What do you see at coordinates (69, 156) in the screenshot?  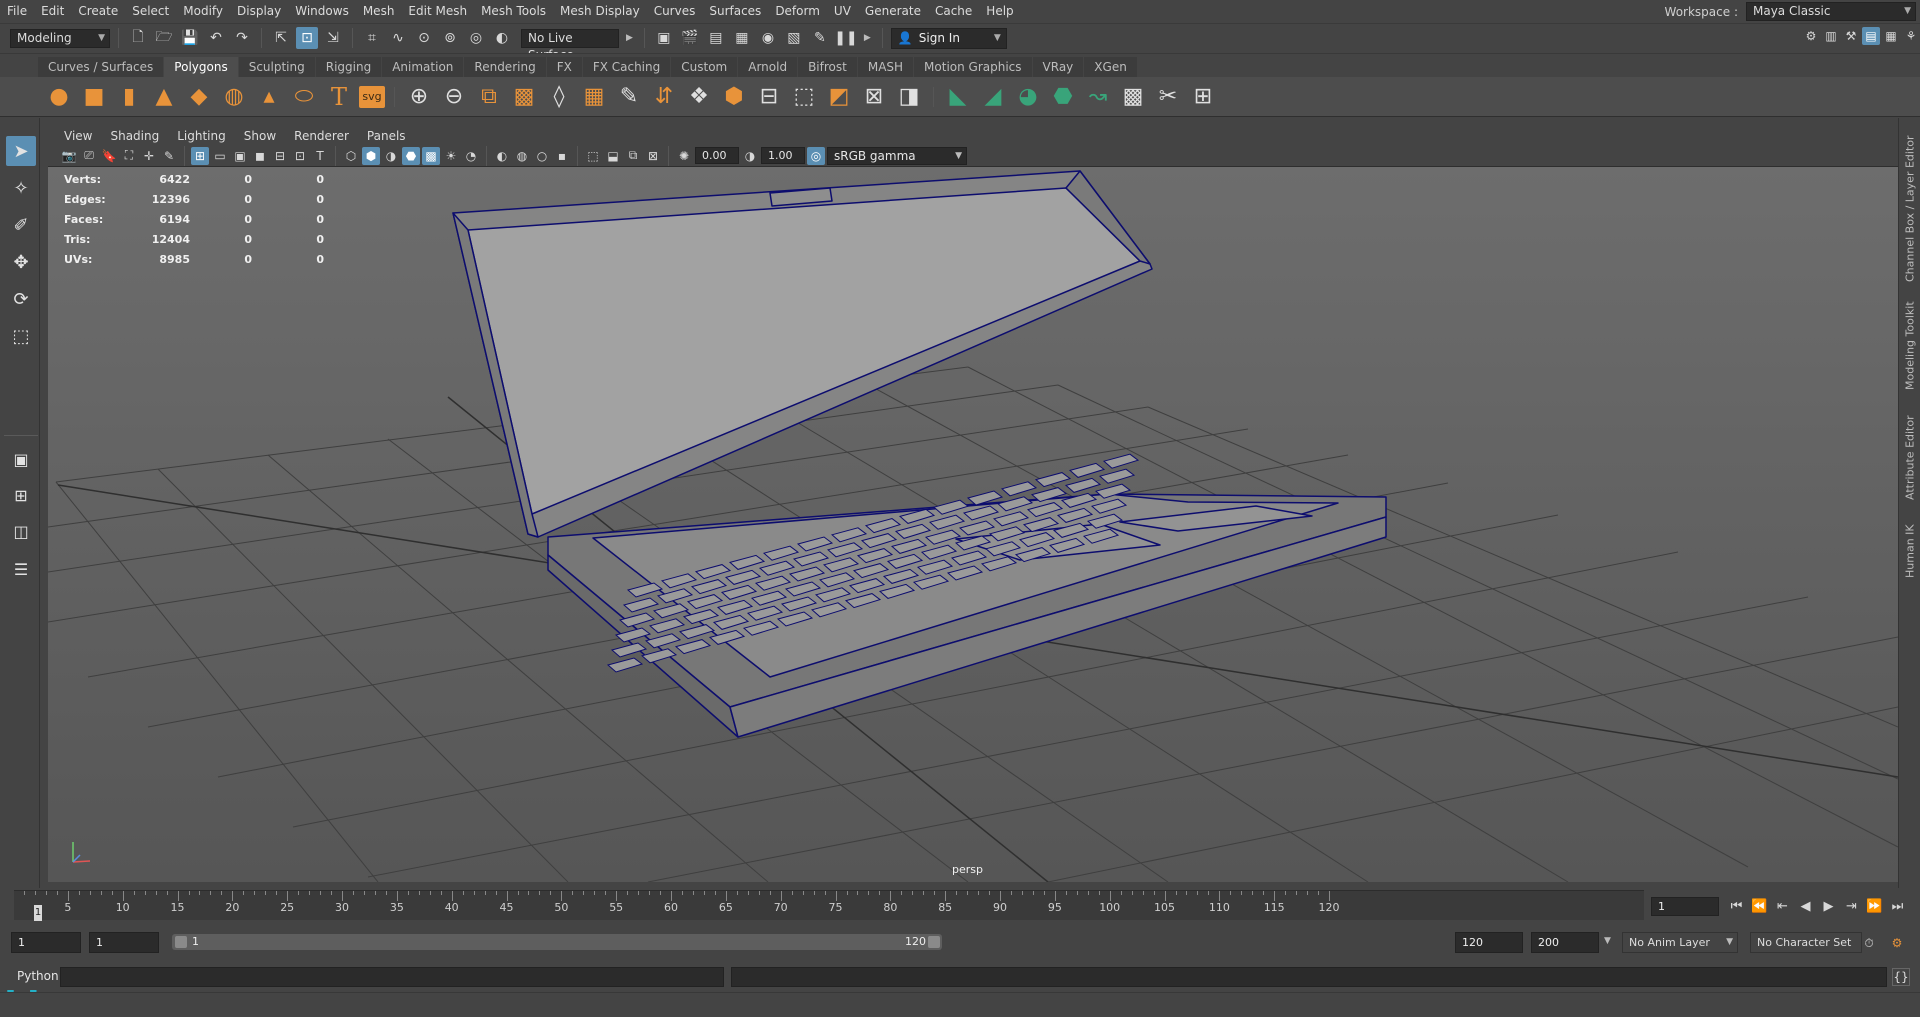 I see `camera-select-icon: 📷` at bounding box center [69, 156].